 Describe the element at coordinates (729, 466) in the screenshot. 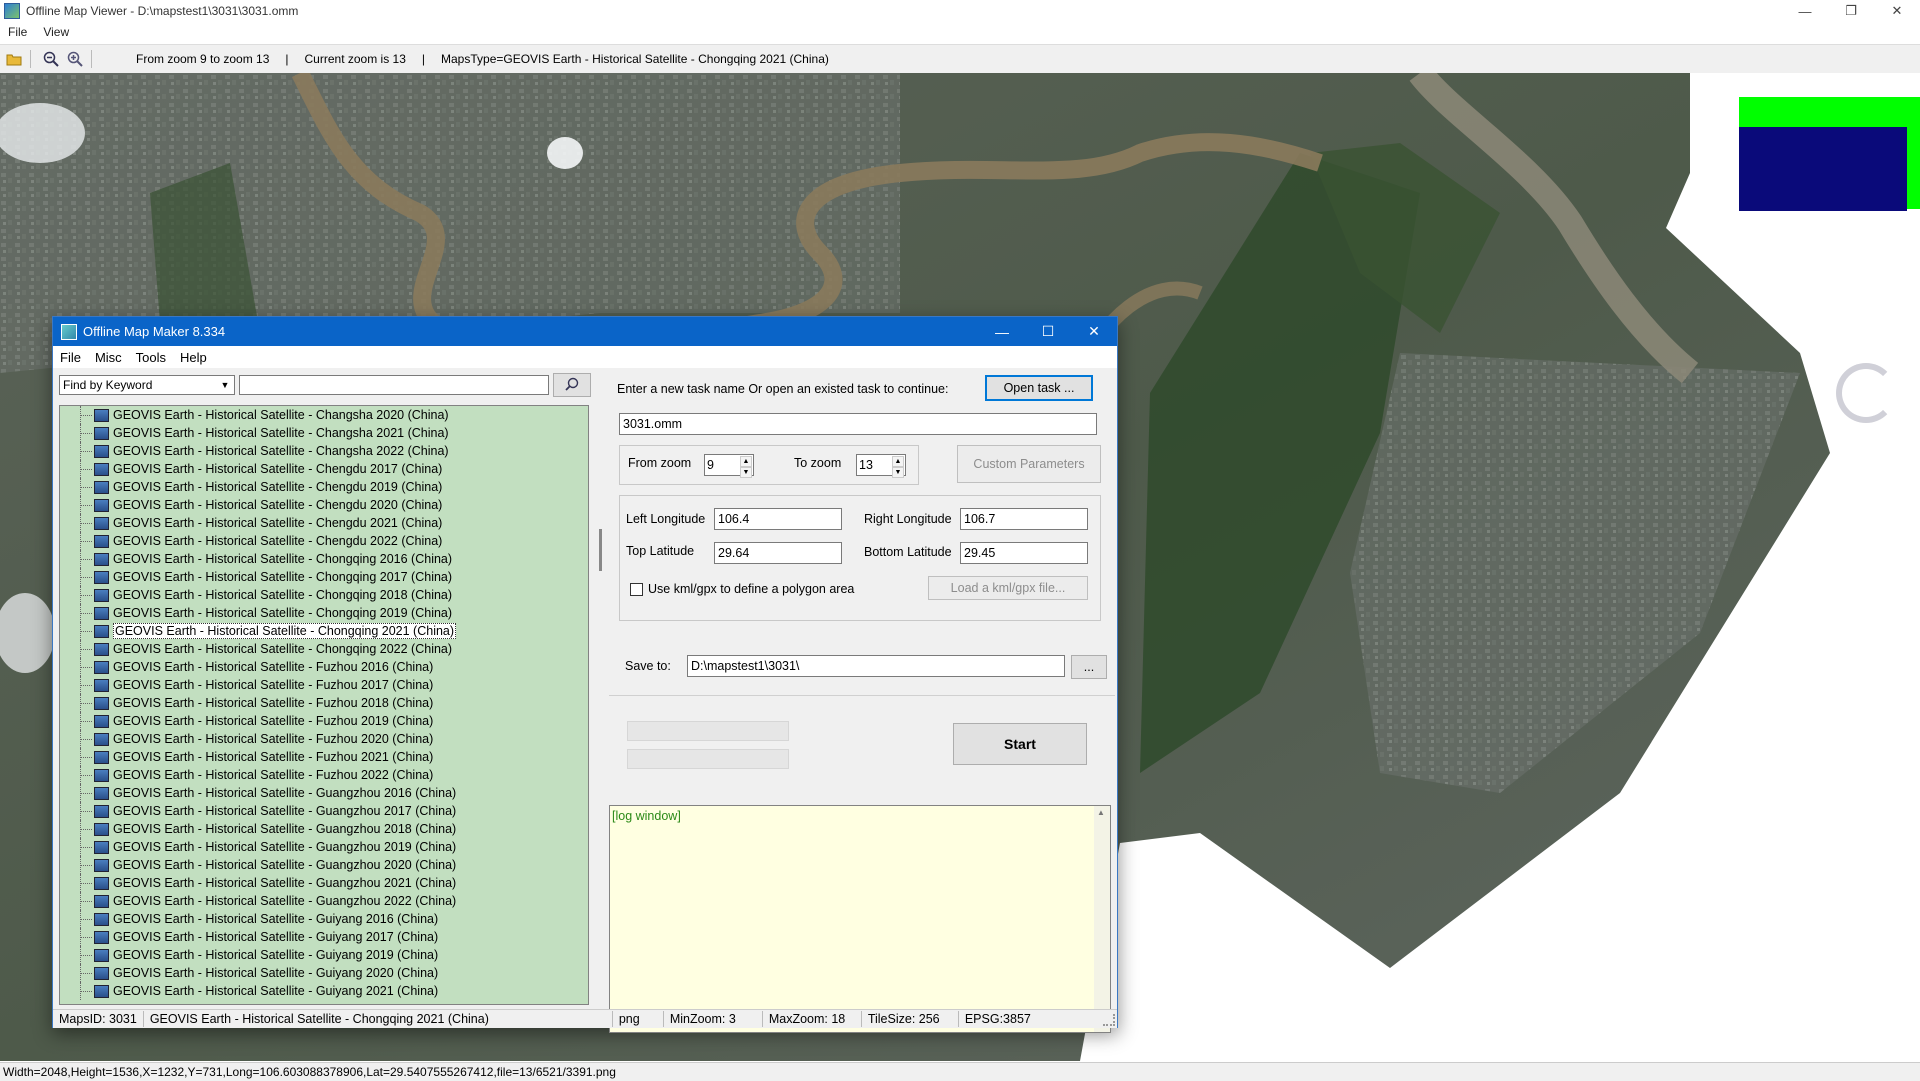

I see `from-zoom-spinner: 9 ▲ ▼` at that location.